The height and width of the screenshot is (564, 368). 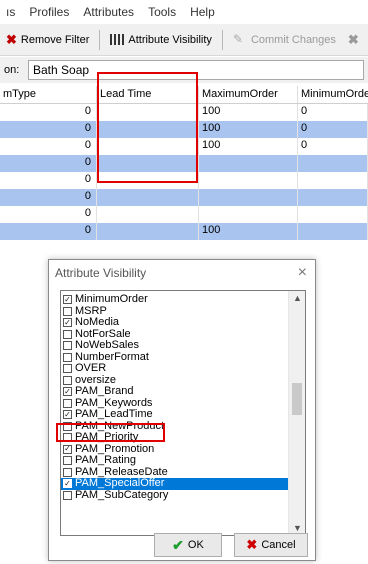 What do you see at coordinates (175, 300) in the screenshot?
I see `attribute-list-item: ✓ MinimumOrder` at bounding box center [175, 300].